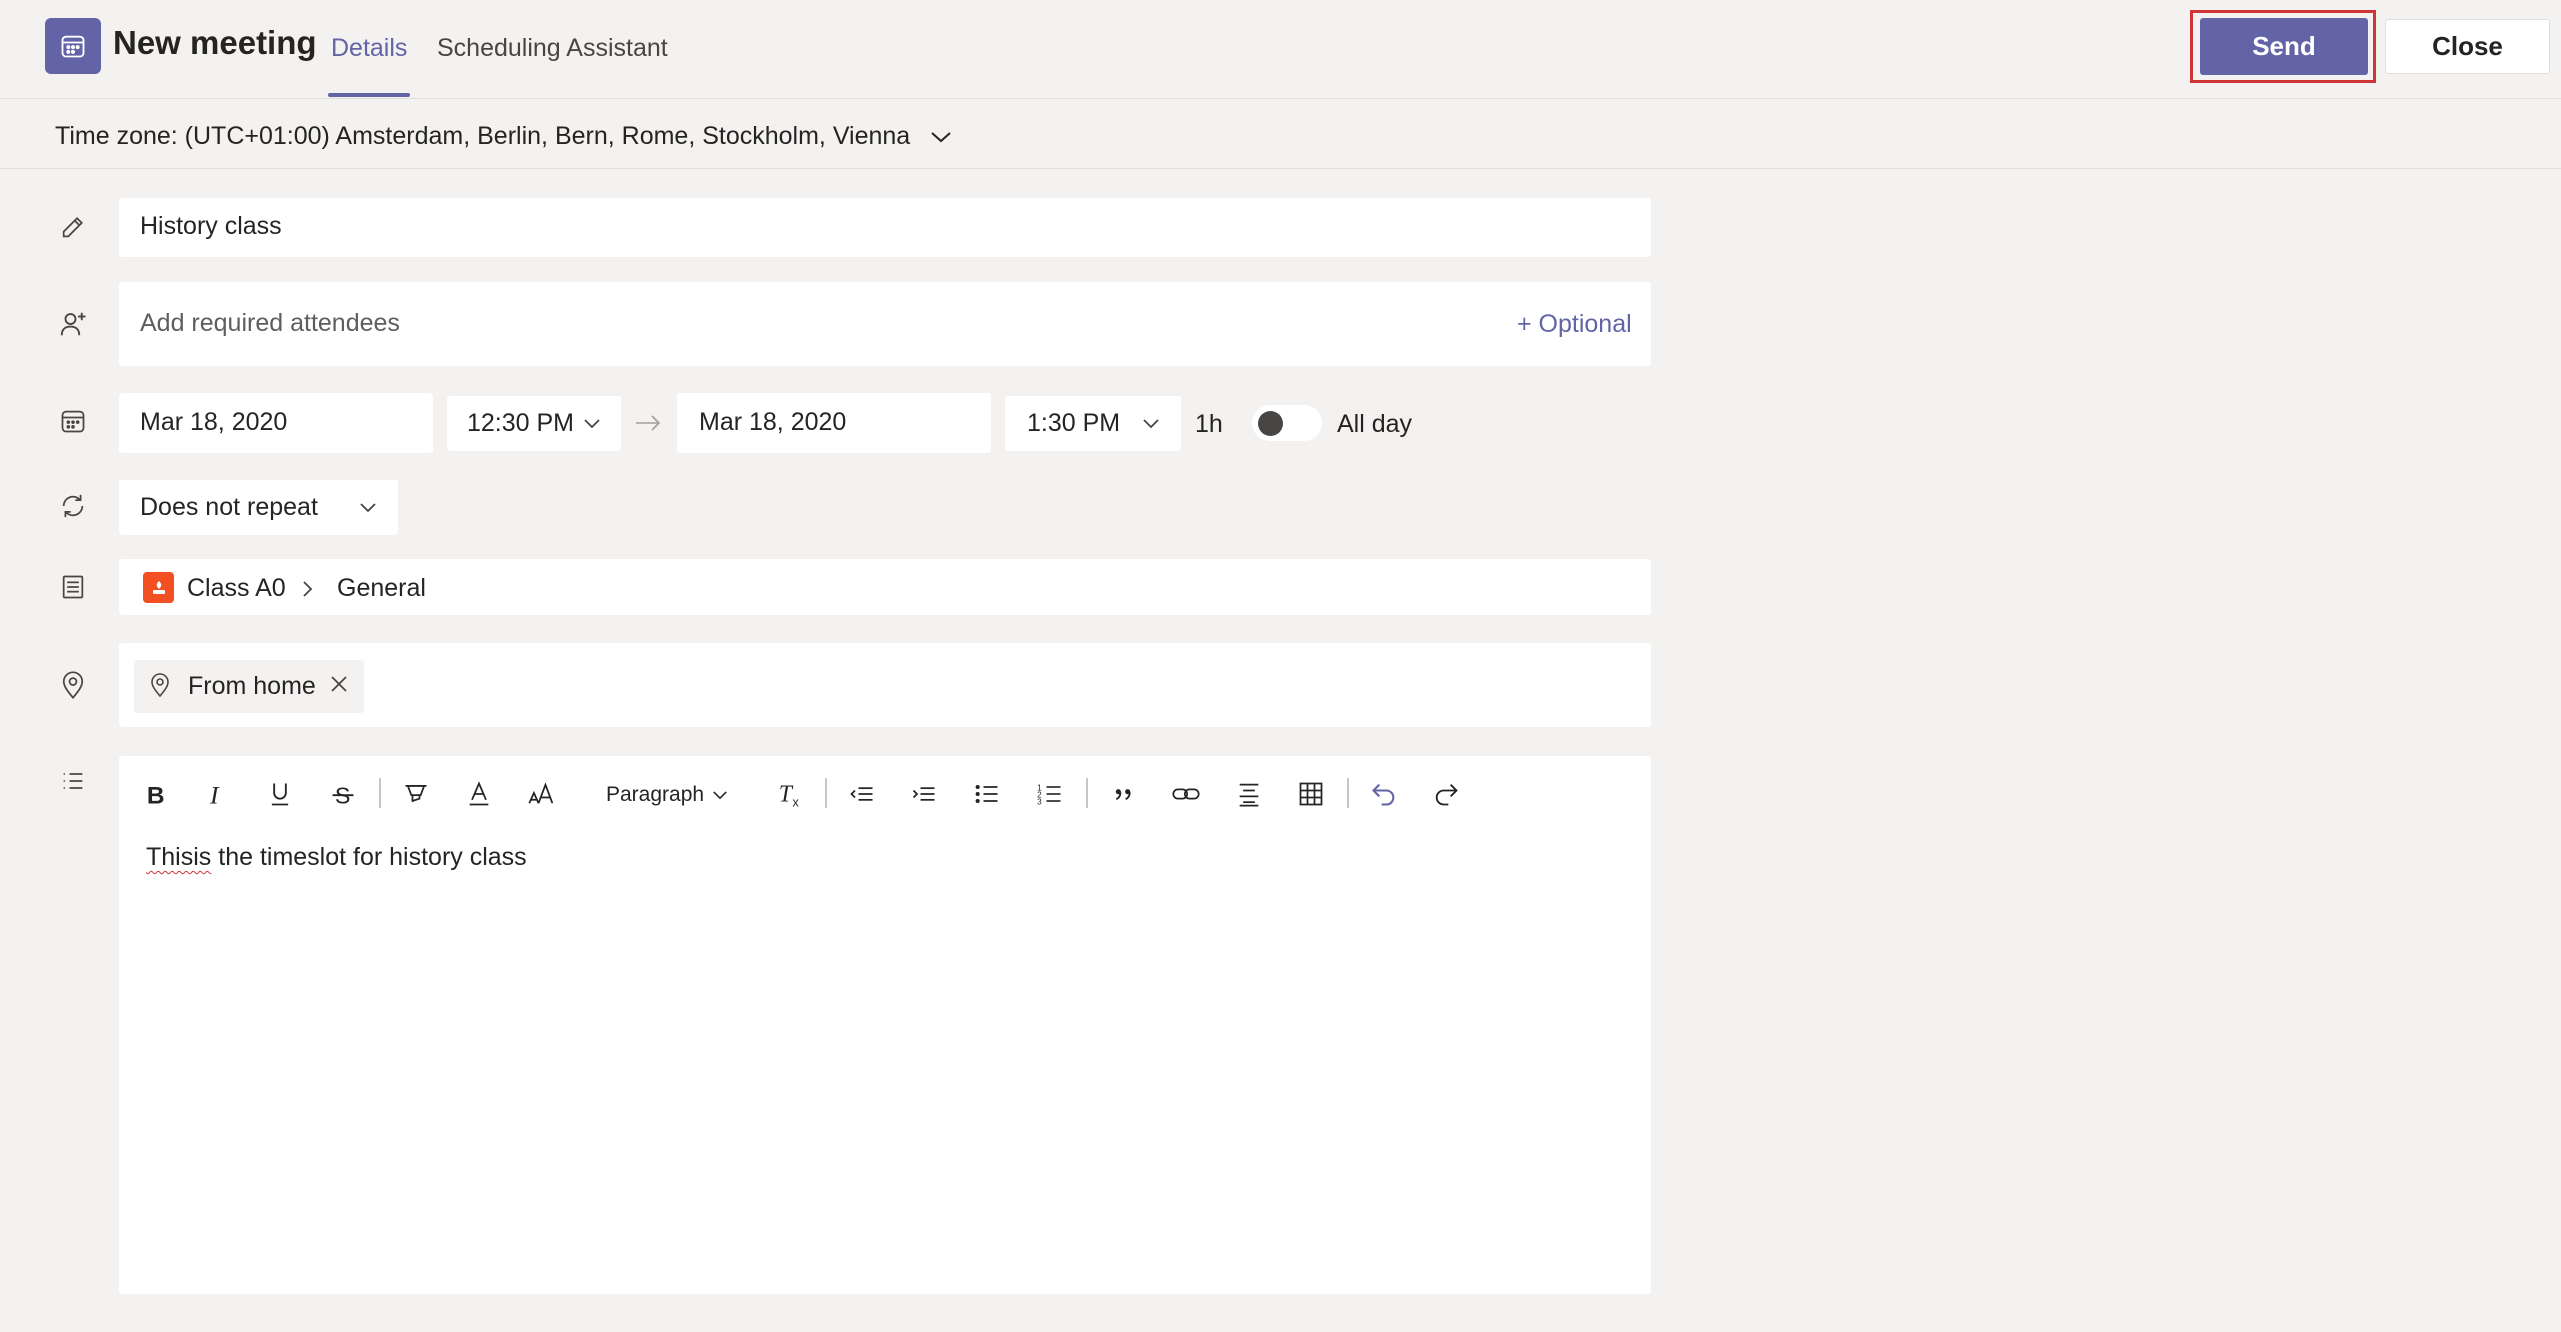 Image resolution: width=2561 pixels, height=1332 pixels. I want to click on timezone-divider, so click(1280, 168).